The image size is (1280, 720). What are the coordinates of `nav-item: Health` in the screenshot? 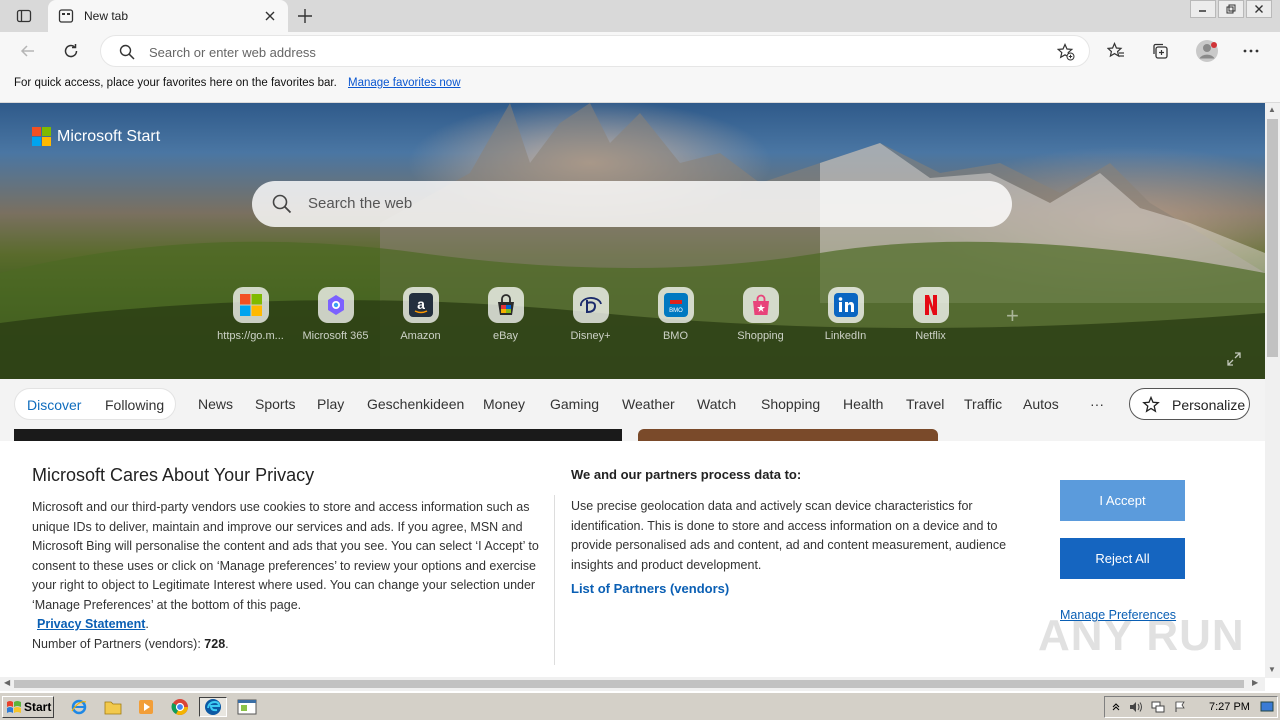 It's located at (863, 404).